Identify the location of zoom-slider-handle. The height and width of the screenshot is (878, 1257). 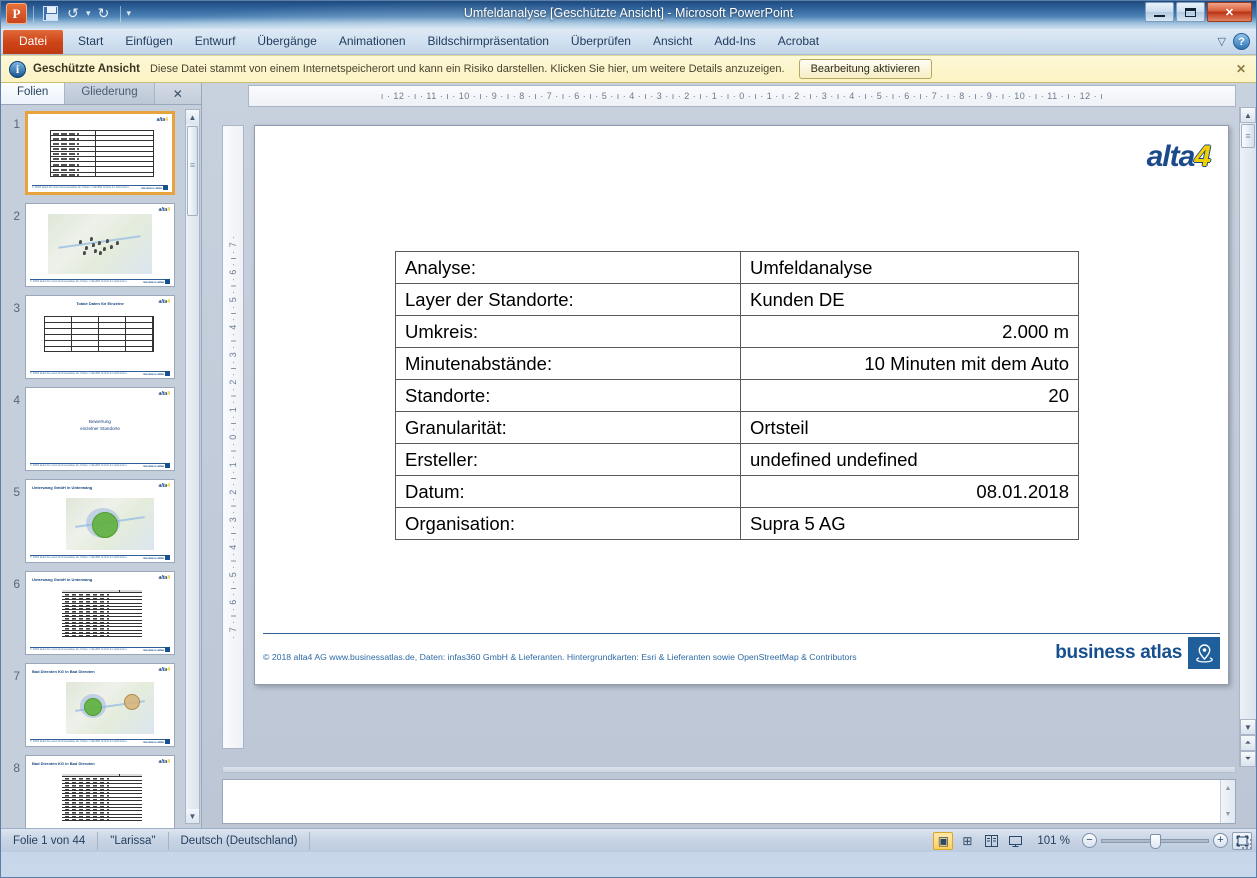
(1155, 841).